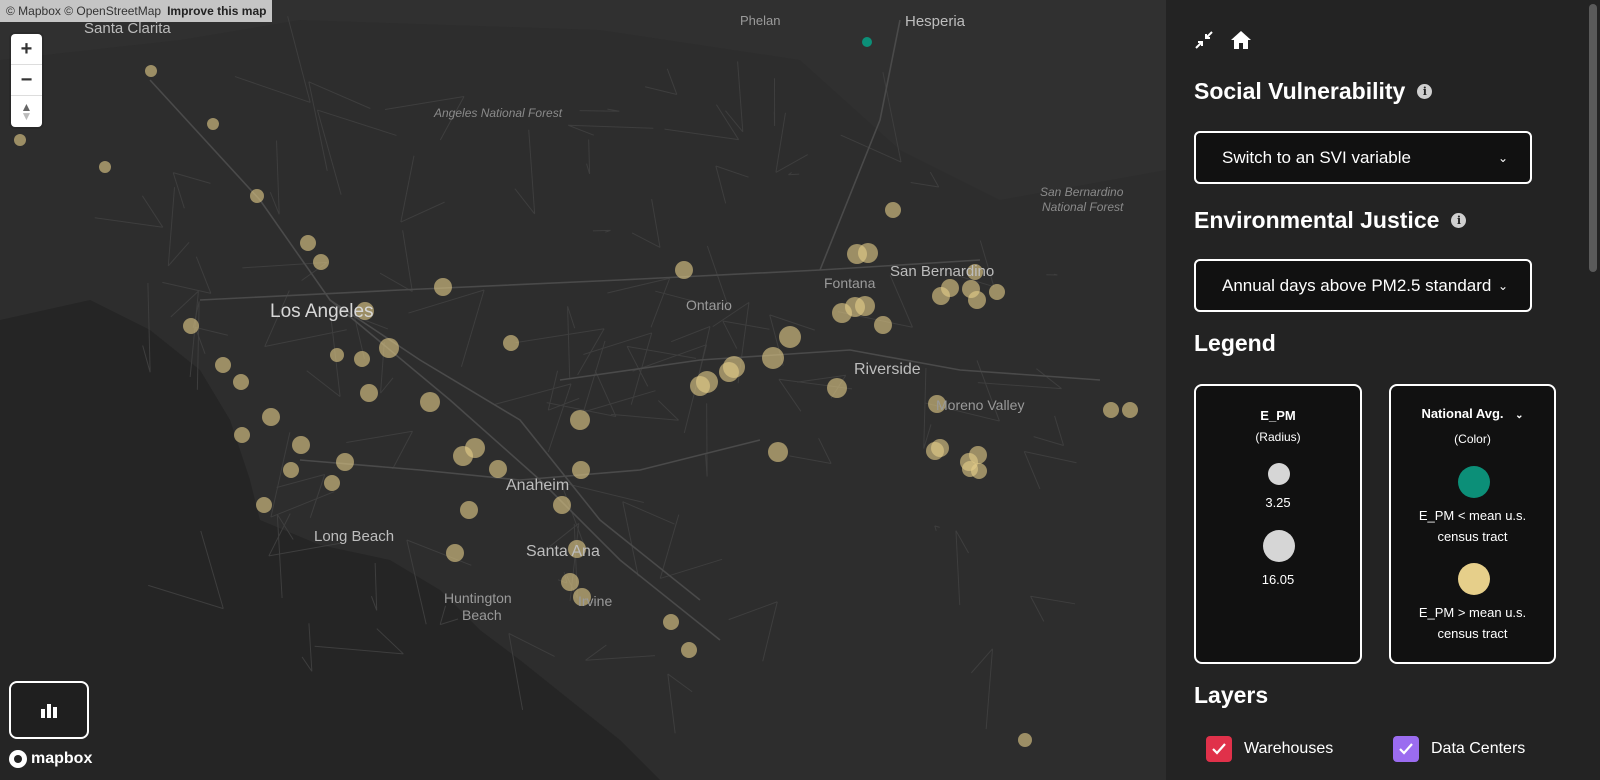 This screenshot has height=780, width=1600. What do you see at coordinates (354, 536) in the screenshot?
I see `label-long-beach: Long Beach` at bounding box center [354, 536].